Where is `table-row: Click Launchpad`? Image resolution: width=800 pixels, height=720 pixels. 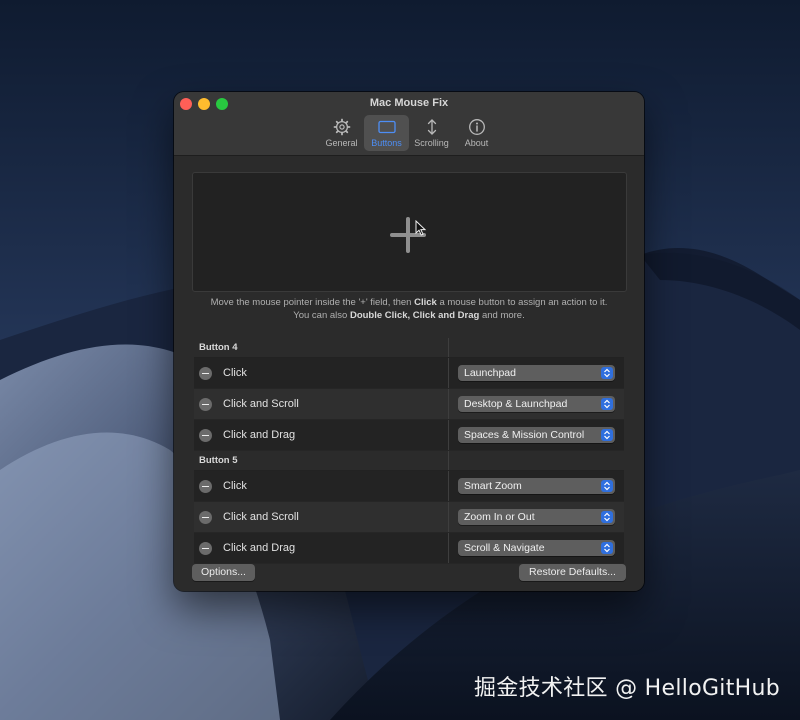 table-row: Click Launchpad is located at coordinates (409, 373).